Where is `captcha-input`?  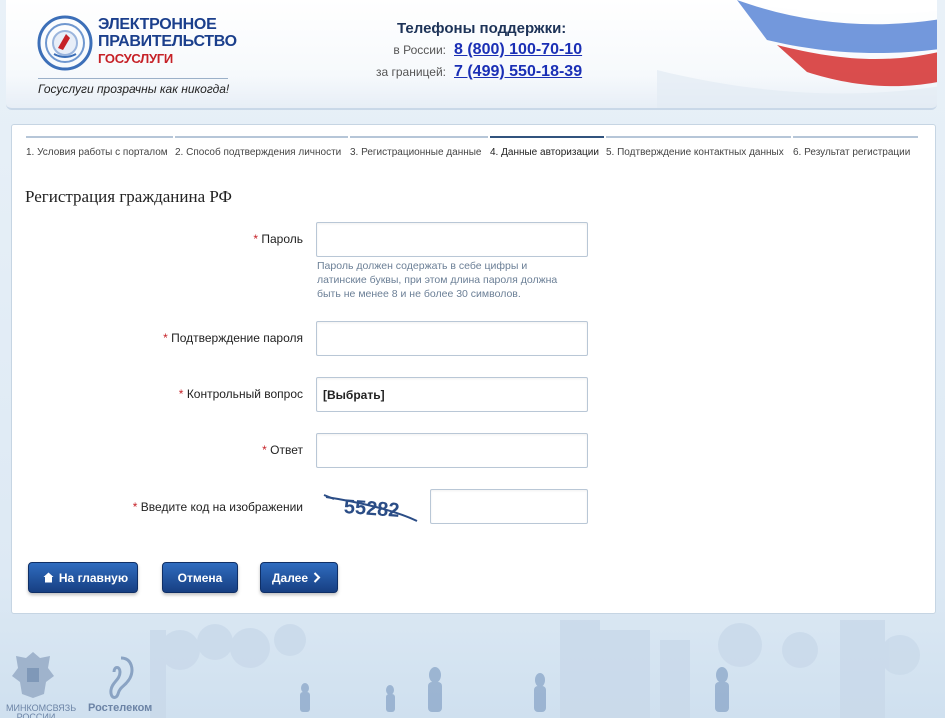
captcha-input is located at coordinates (509, 506).